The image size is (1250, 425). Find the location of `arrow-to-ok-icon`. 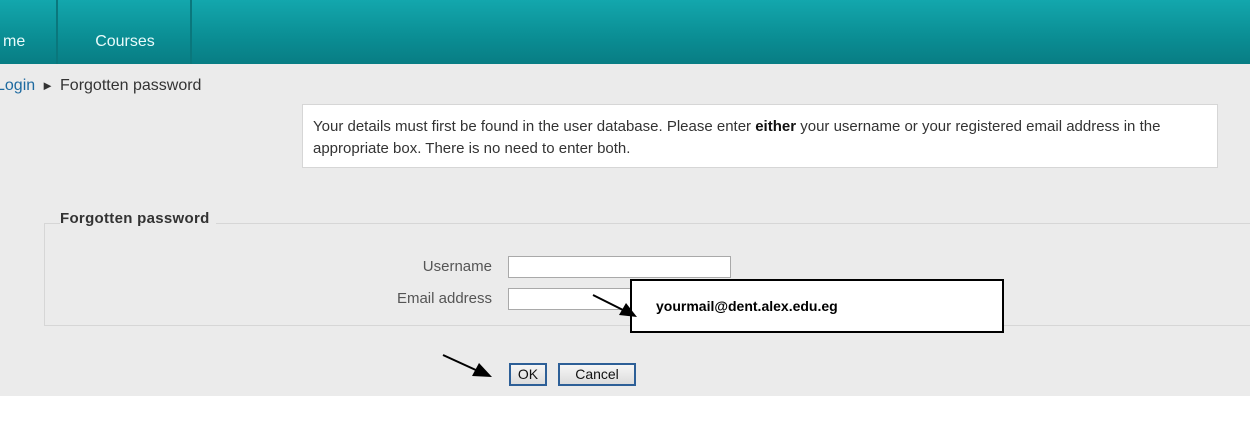

arrow-to-ok-icon is located at coordinates (467, 365).